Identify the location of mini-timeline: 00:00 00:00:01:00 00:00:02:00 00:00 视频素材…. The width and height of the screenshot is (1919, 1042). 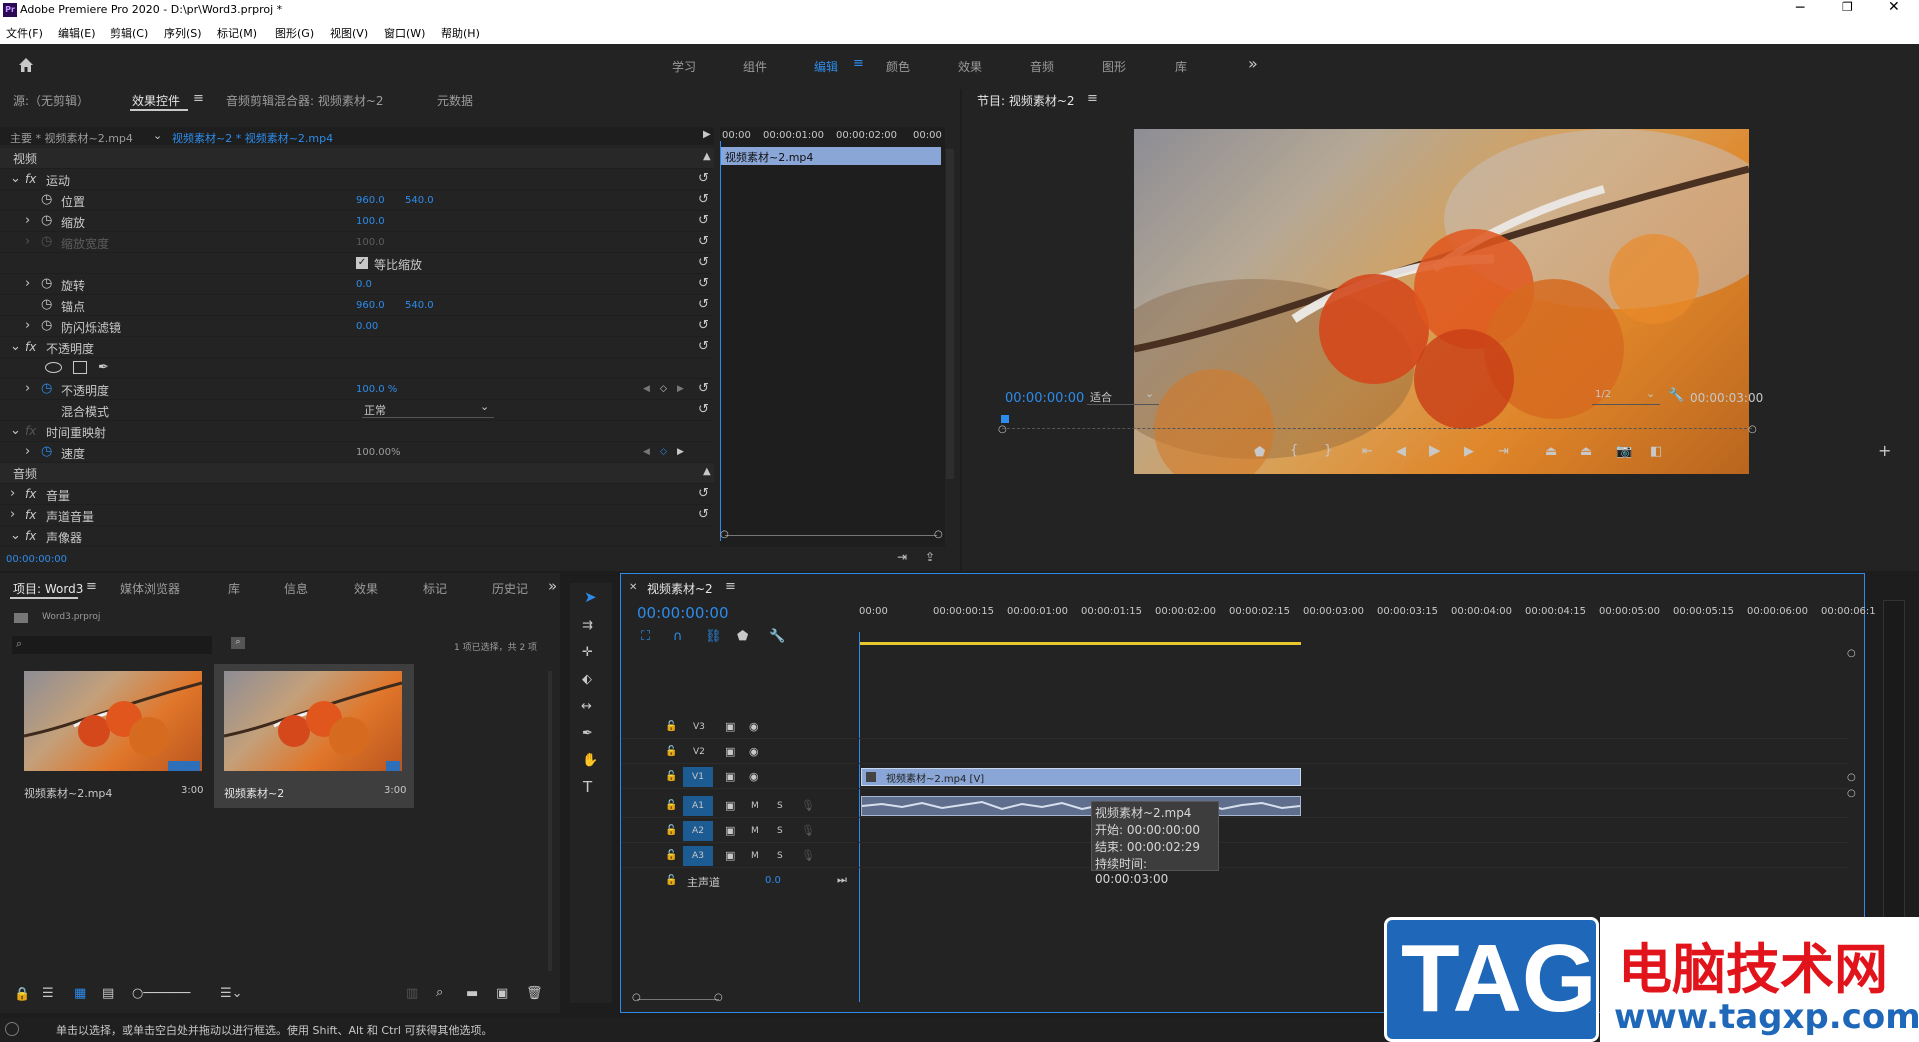
(832, 337).